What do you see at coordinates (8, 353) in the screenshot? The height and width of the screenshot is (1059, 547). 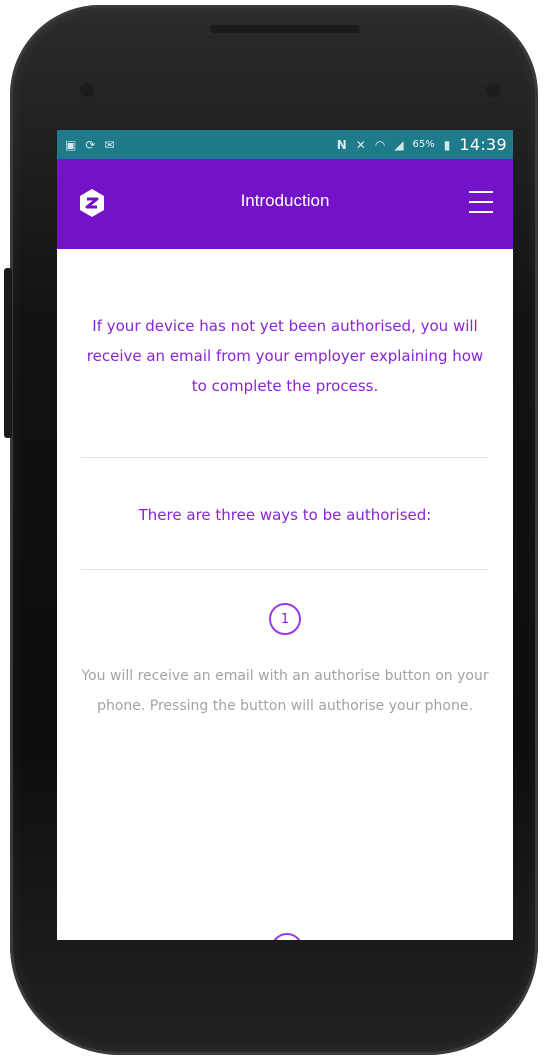 I see `volume-button` at bounding box center [8, 353].